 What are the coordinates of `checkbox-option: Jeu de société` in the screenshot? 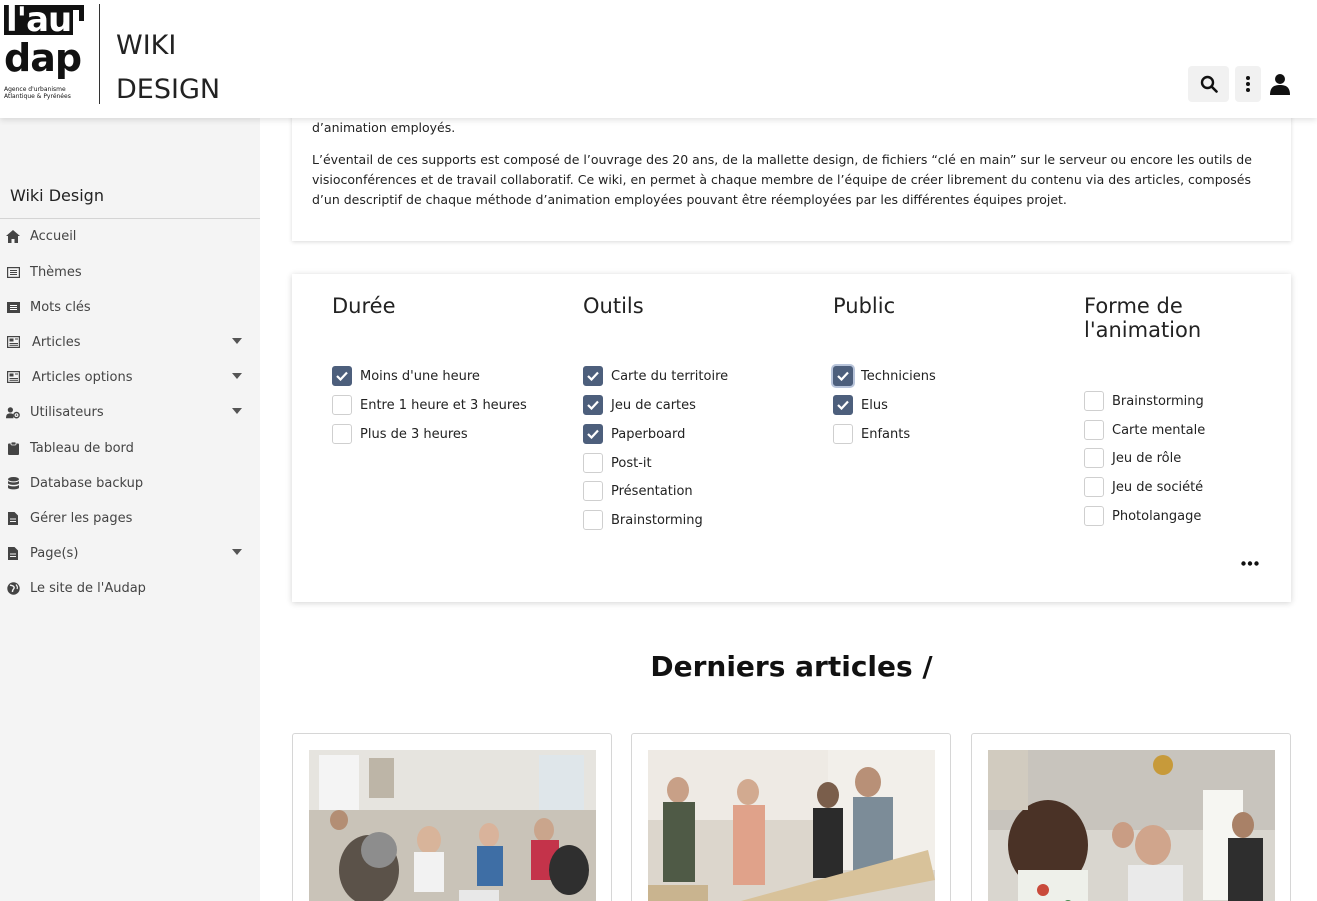 It's located at (1143, 487).